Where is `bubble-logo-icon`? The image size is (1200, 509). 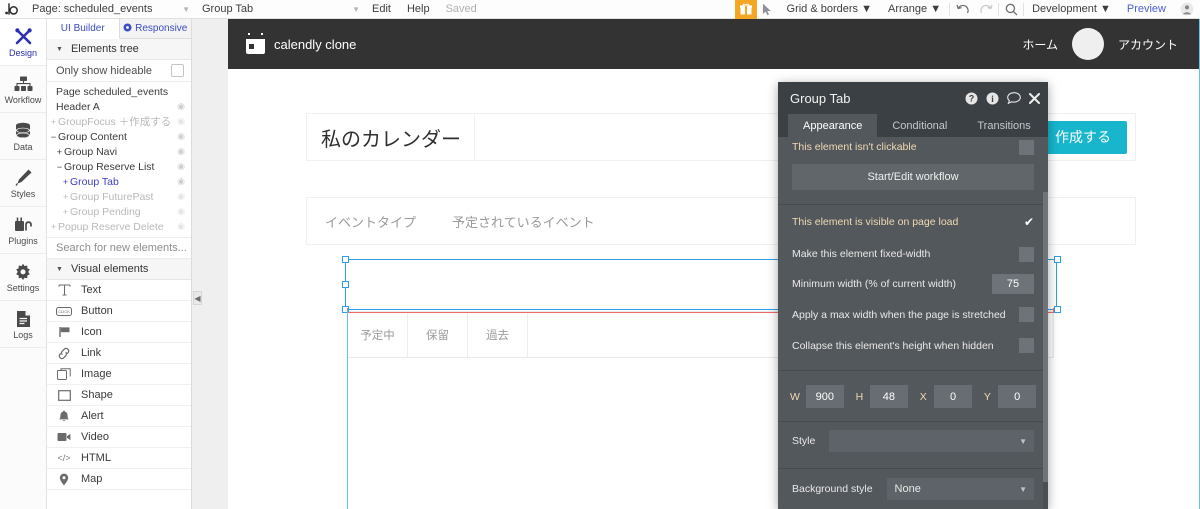 bubble-logo-icon is located at coordinates (12, 9).